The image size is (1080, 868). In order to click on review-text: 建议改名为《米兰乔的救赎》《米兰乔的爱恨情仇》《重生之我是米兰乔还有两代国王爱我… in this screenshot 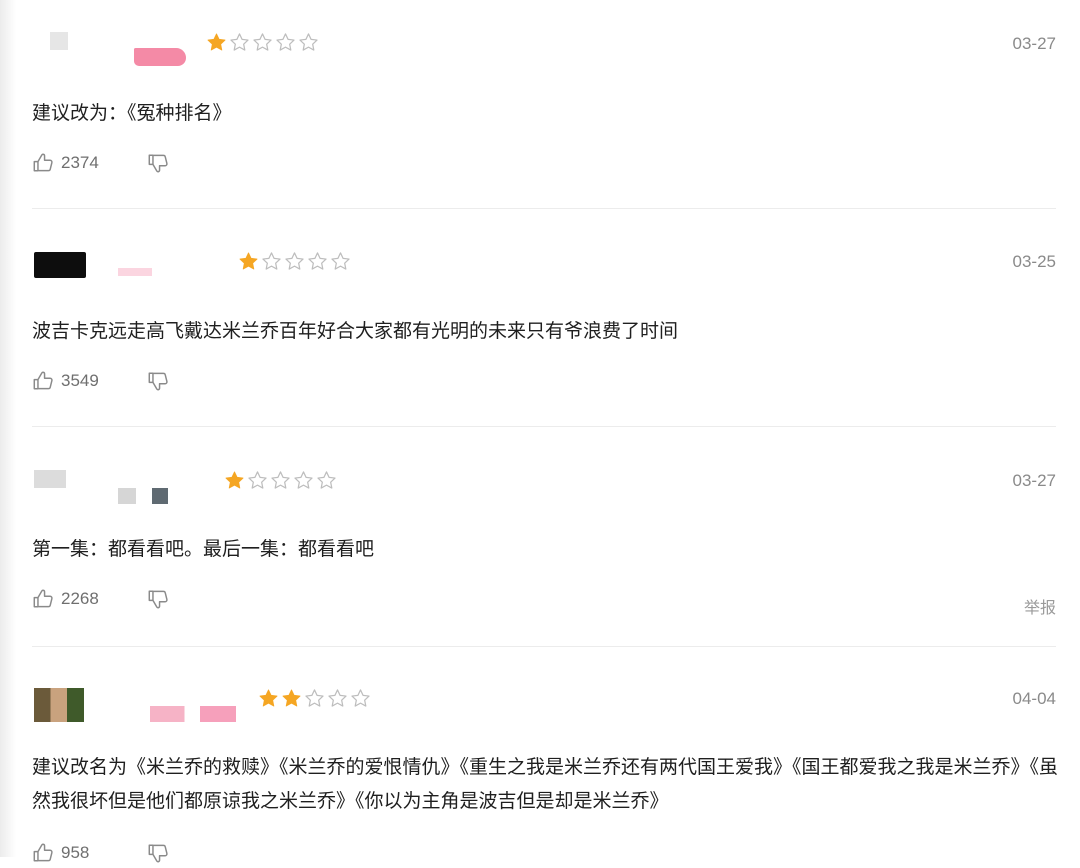, I will do `click(545, 784)`.